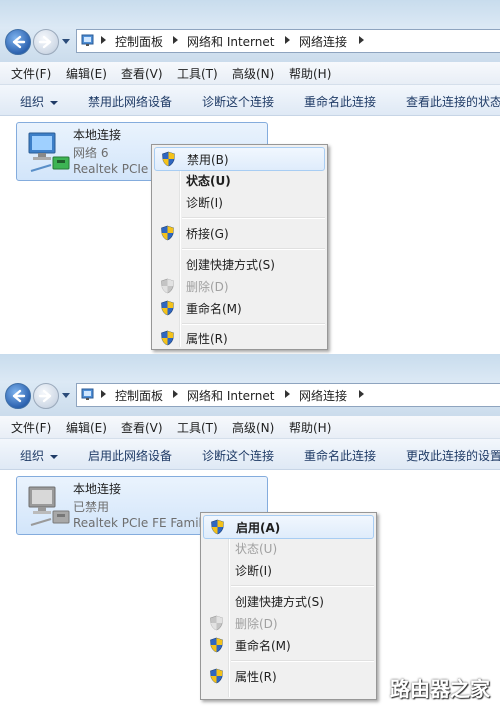  I want to click on back-arrow-icon, so click(19, 42).